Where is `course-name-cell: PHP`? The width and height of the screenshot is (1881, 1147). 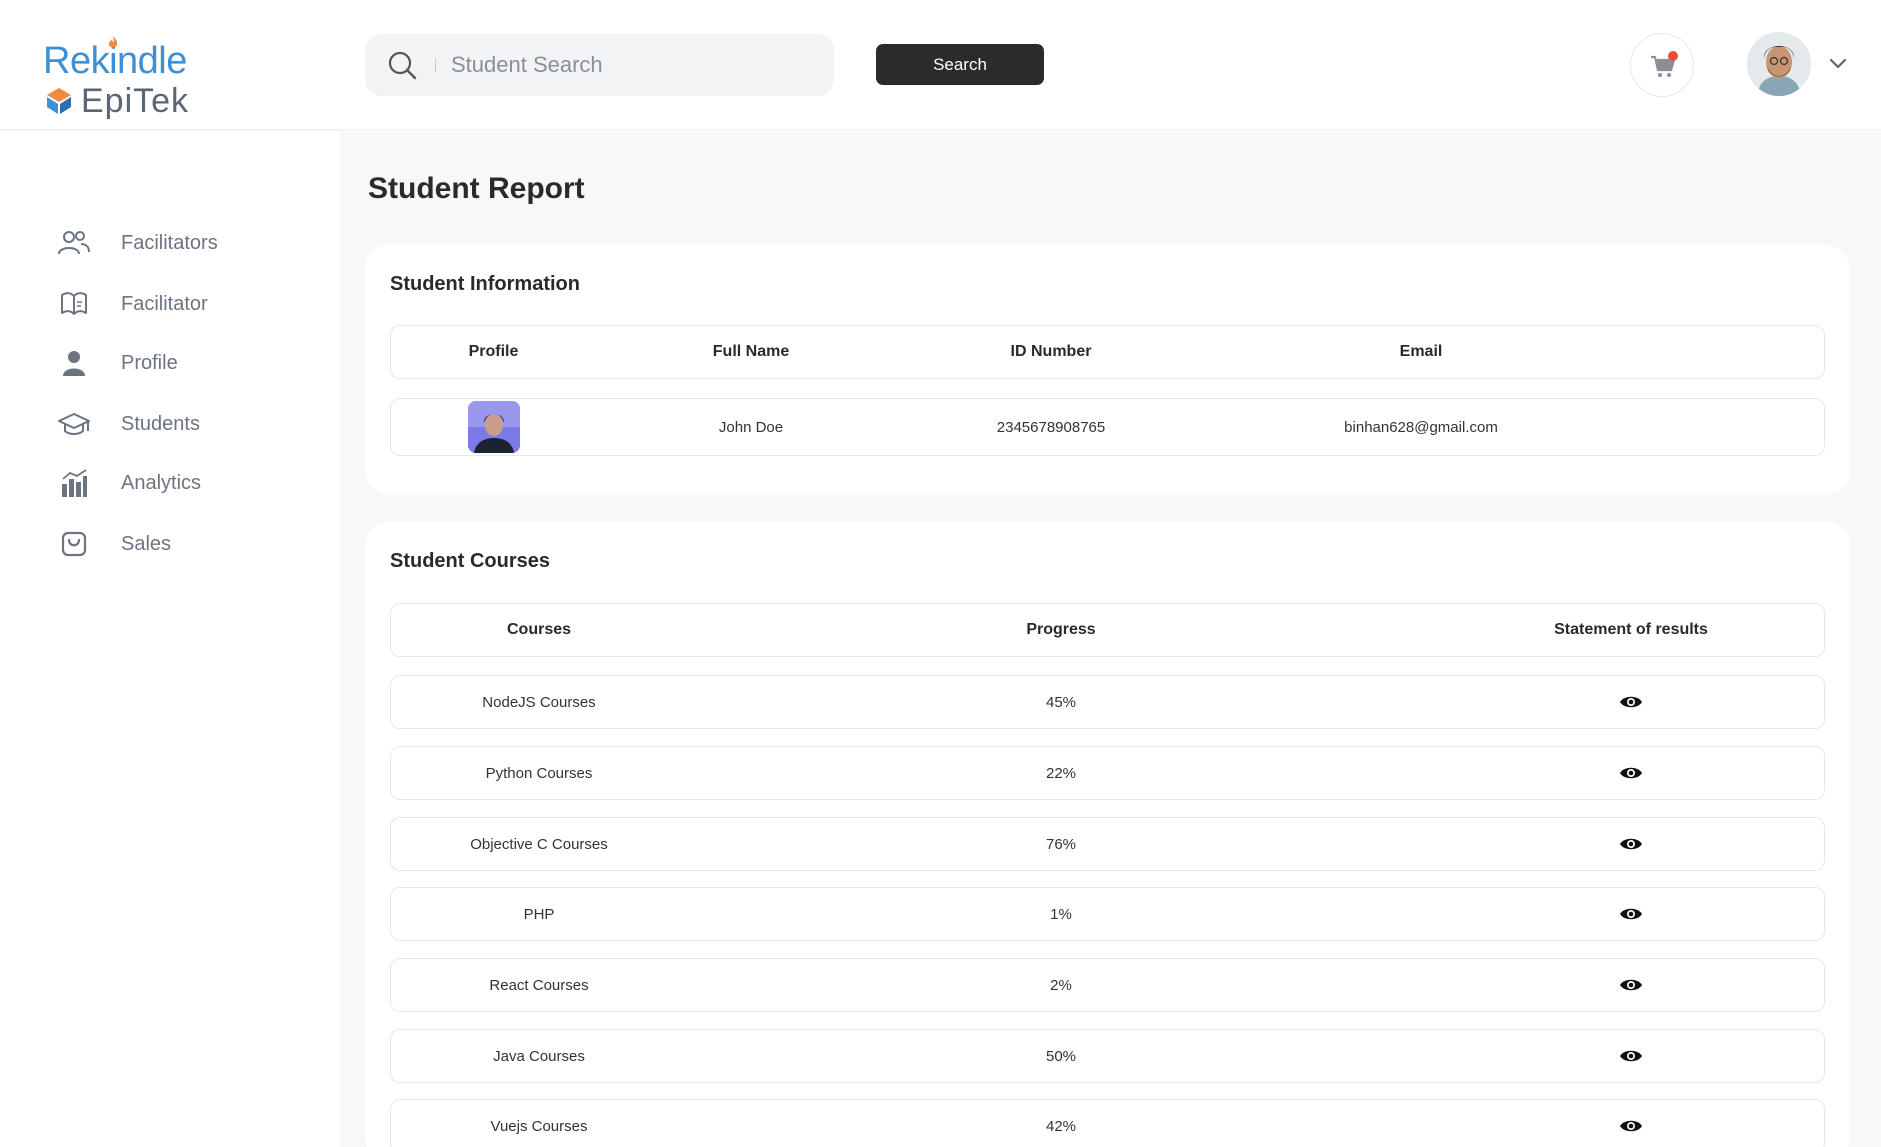
course-name-cell: PHP is located at coordinates (539, 914).